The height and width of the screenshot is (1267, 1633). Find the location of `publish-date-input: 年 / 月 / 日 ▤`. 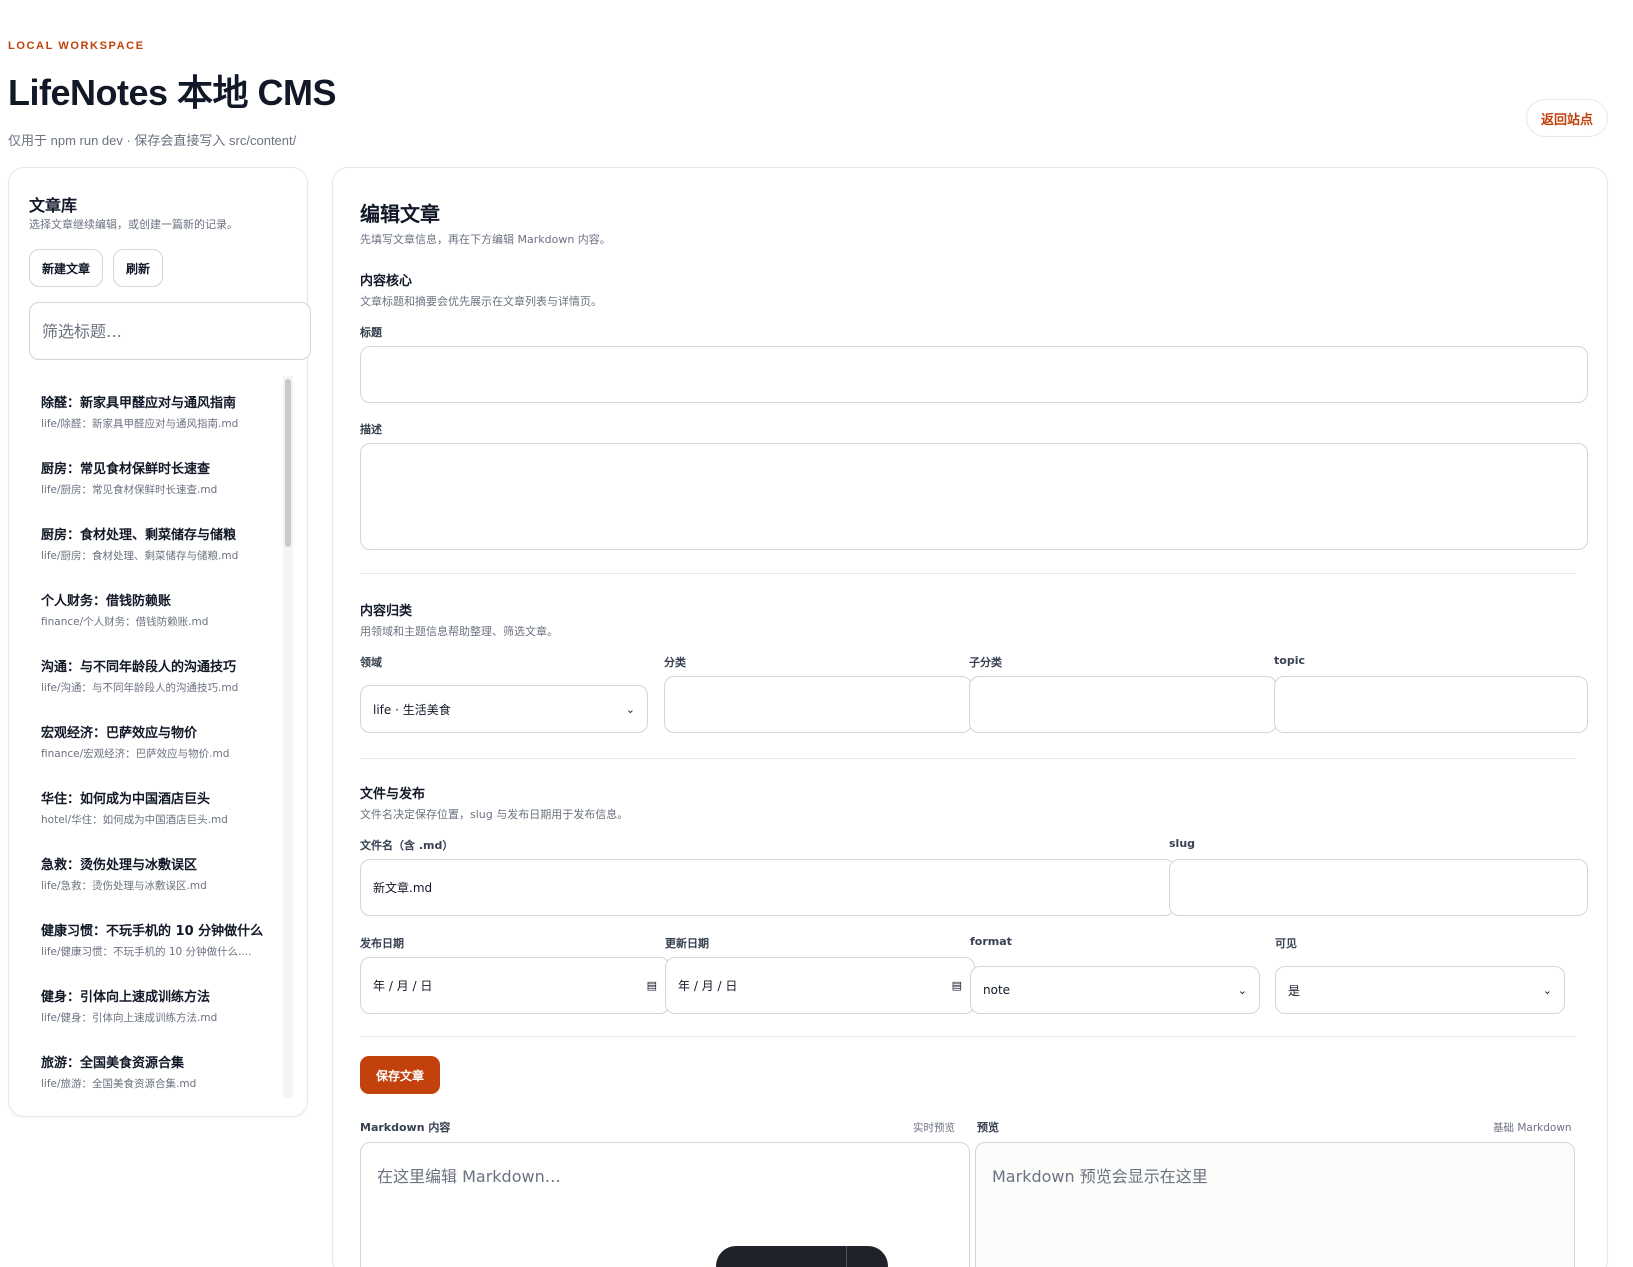

publish-date-input: 年 / 月 / 日 ▤ is located at coordinates (515, 985).